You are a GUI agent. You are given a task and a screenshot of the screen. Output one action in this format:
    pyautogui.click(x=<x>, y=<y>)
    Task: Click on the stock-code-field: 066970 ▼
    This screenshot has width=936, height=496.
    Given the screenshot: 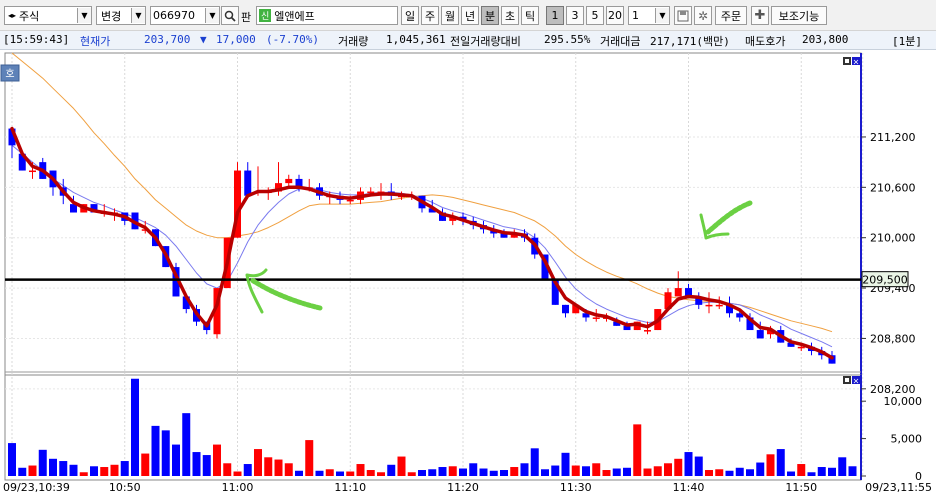 What is the action you would take?
    pyautogui.click(x=185, y=15)
    